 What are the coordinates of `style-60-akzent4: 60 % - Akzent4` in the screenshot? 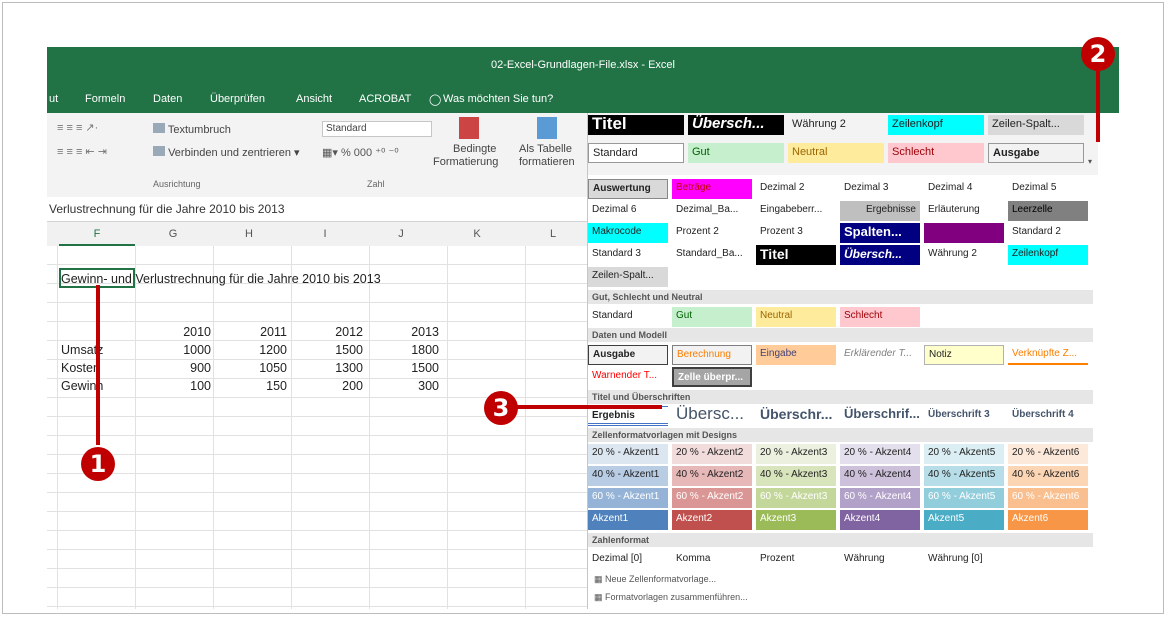 It's located at (880, 498).